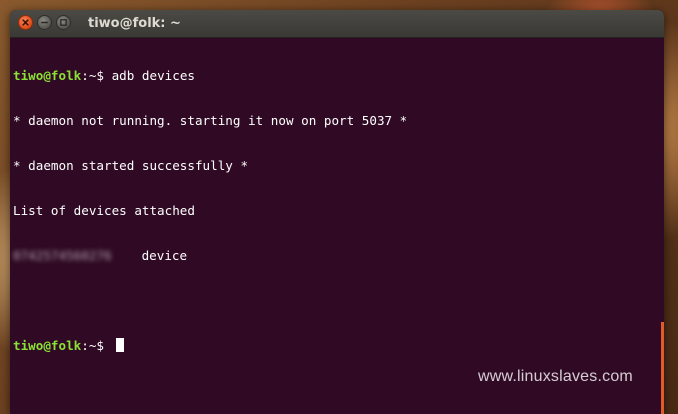 This screenshot has width=678, height=414. What do you see at coordinates (338, 345) in the screenshot?
I see `terminal-line: tiwo@folk:~$` at bounding box center [338, 345].